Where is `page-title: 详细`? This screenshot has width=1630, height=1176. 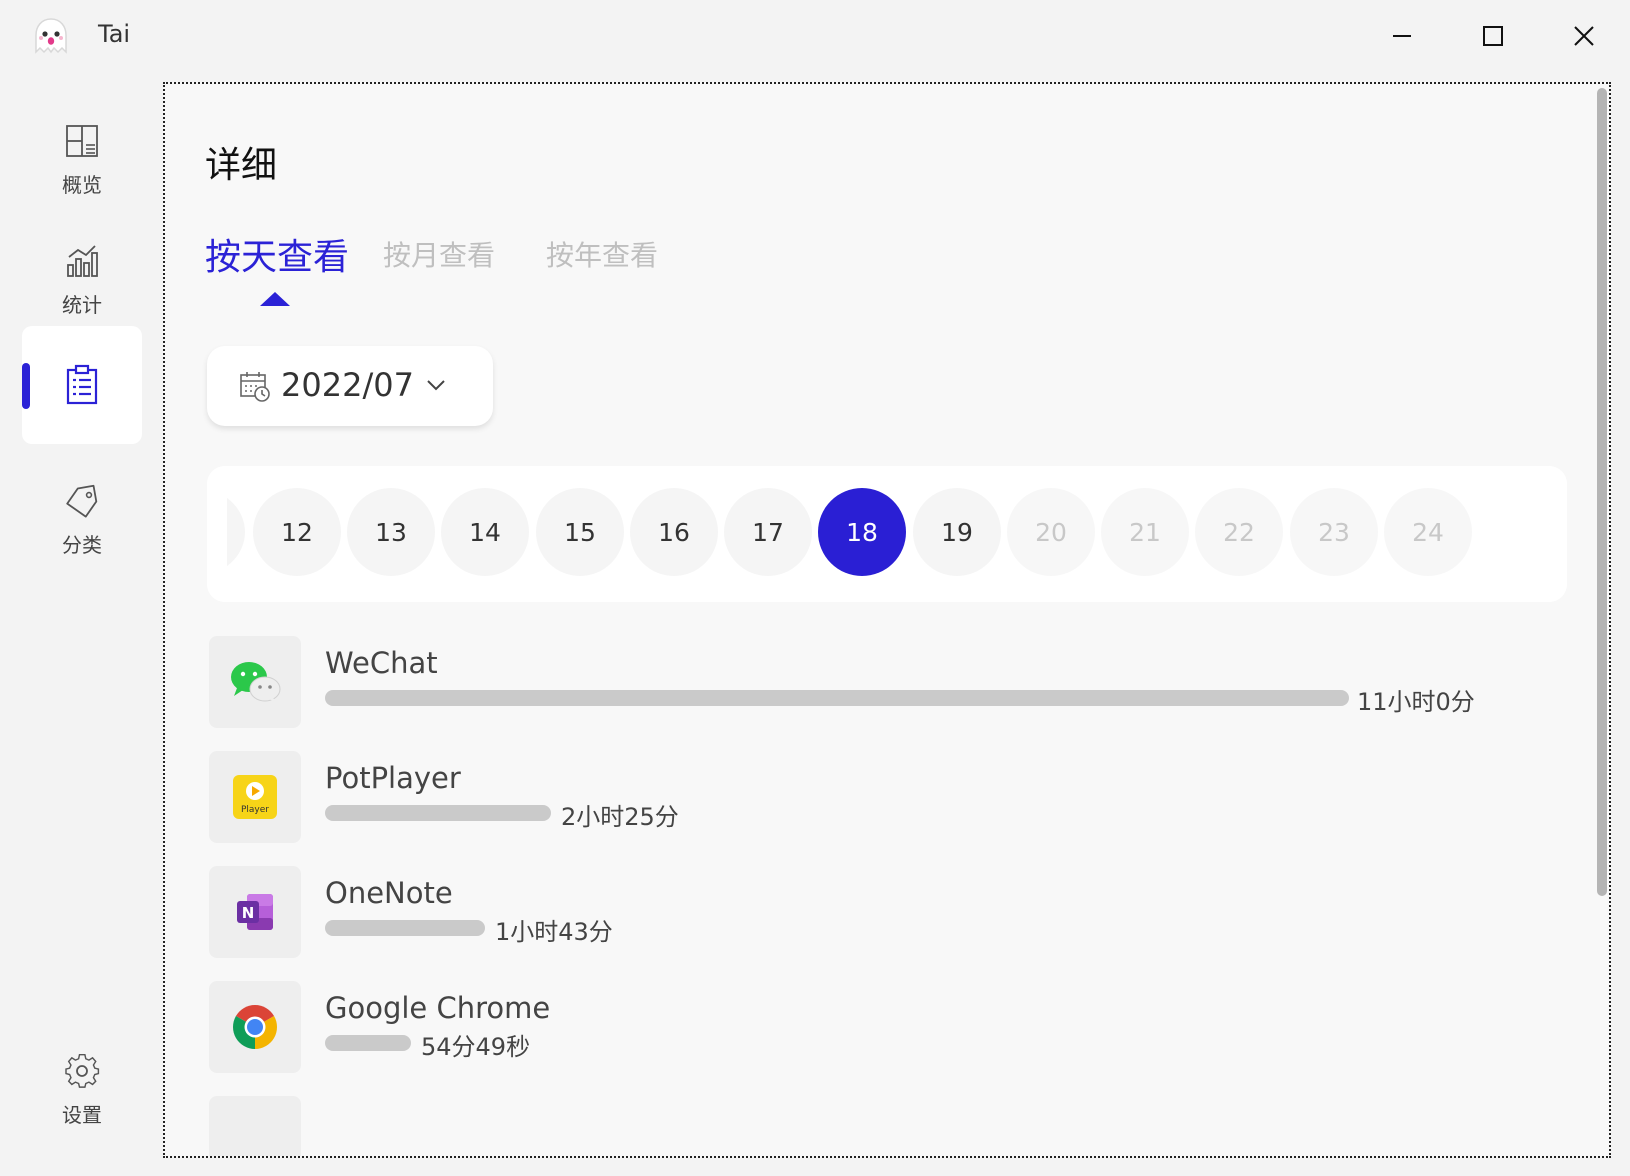 page-title: 详细 is located at coordinates (241, 165).